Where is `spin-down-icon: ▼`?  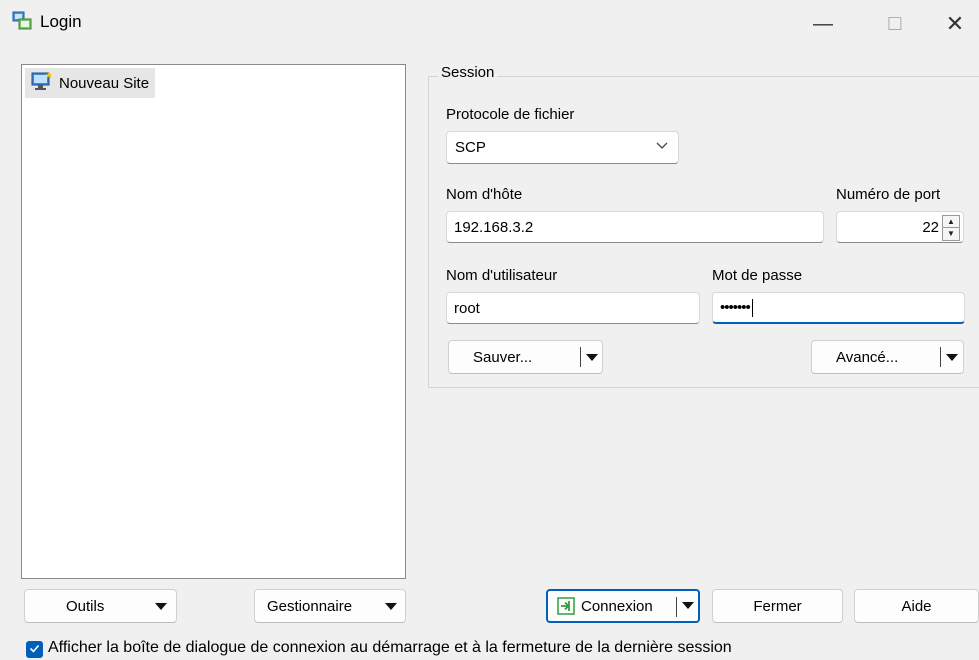
spin-down-icon: ▼ is located at coordinates (951, 233).